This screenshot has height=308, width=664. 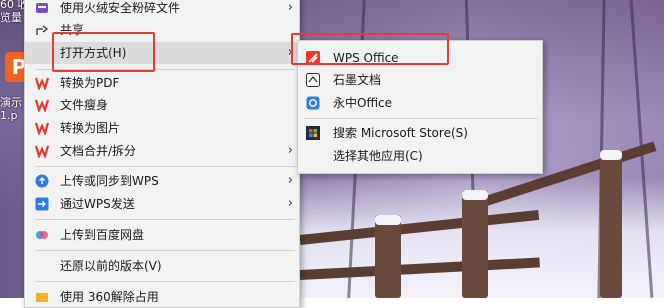 I want to click on open-with-choose-other: 选择其他应用(C), so click(x=420, y=156).